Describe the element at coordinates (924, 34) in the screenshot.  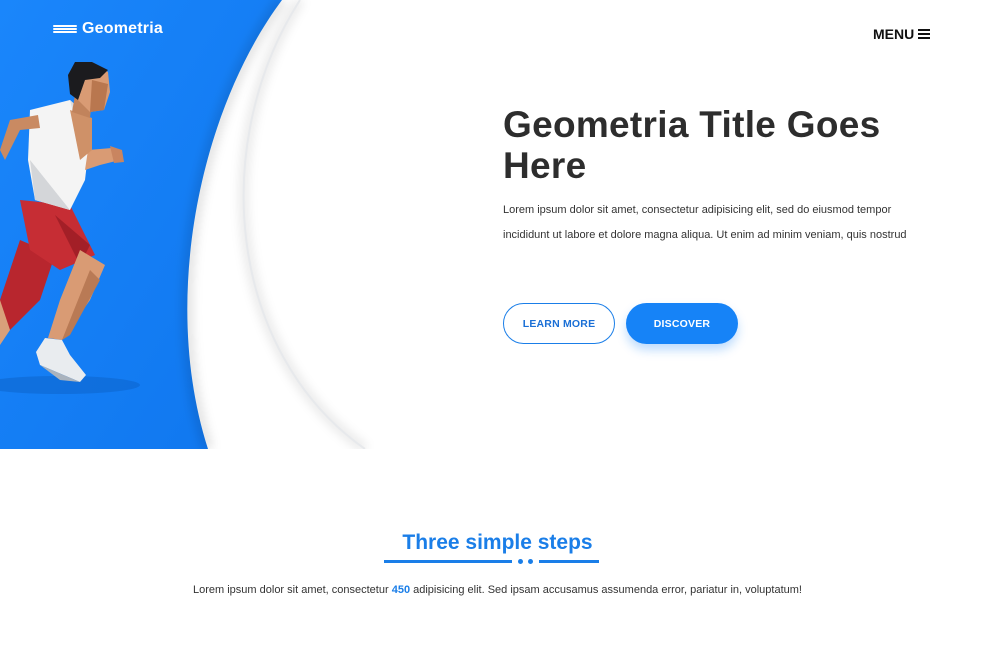
I see `hamburger-icon` at that location.